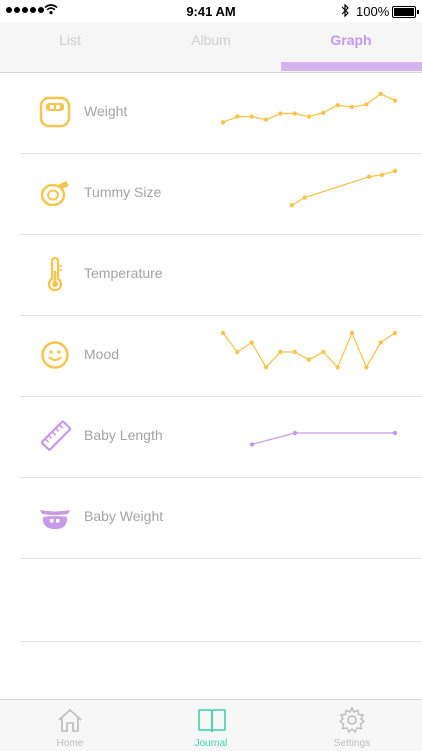  What do you see at coordinates (211, 40) in the screenshot?
I see `tab-album: Album` at bounding box center [211, 40].